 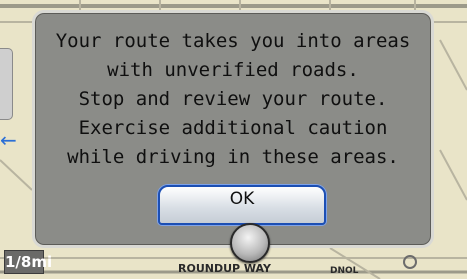 I want to click on map-side-tab, so click(x=6, y=84).